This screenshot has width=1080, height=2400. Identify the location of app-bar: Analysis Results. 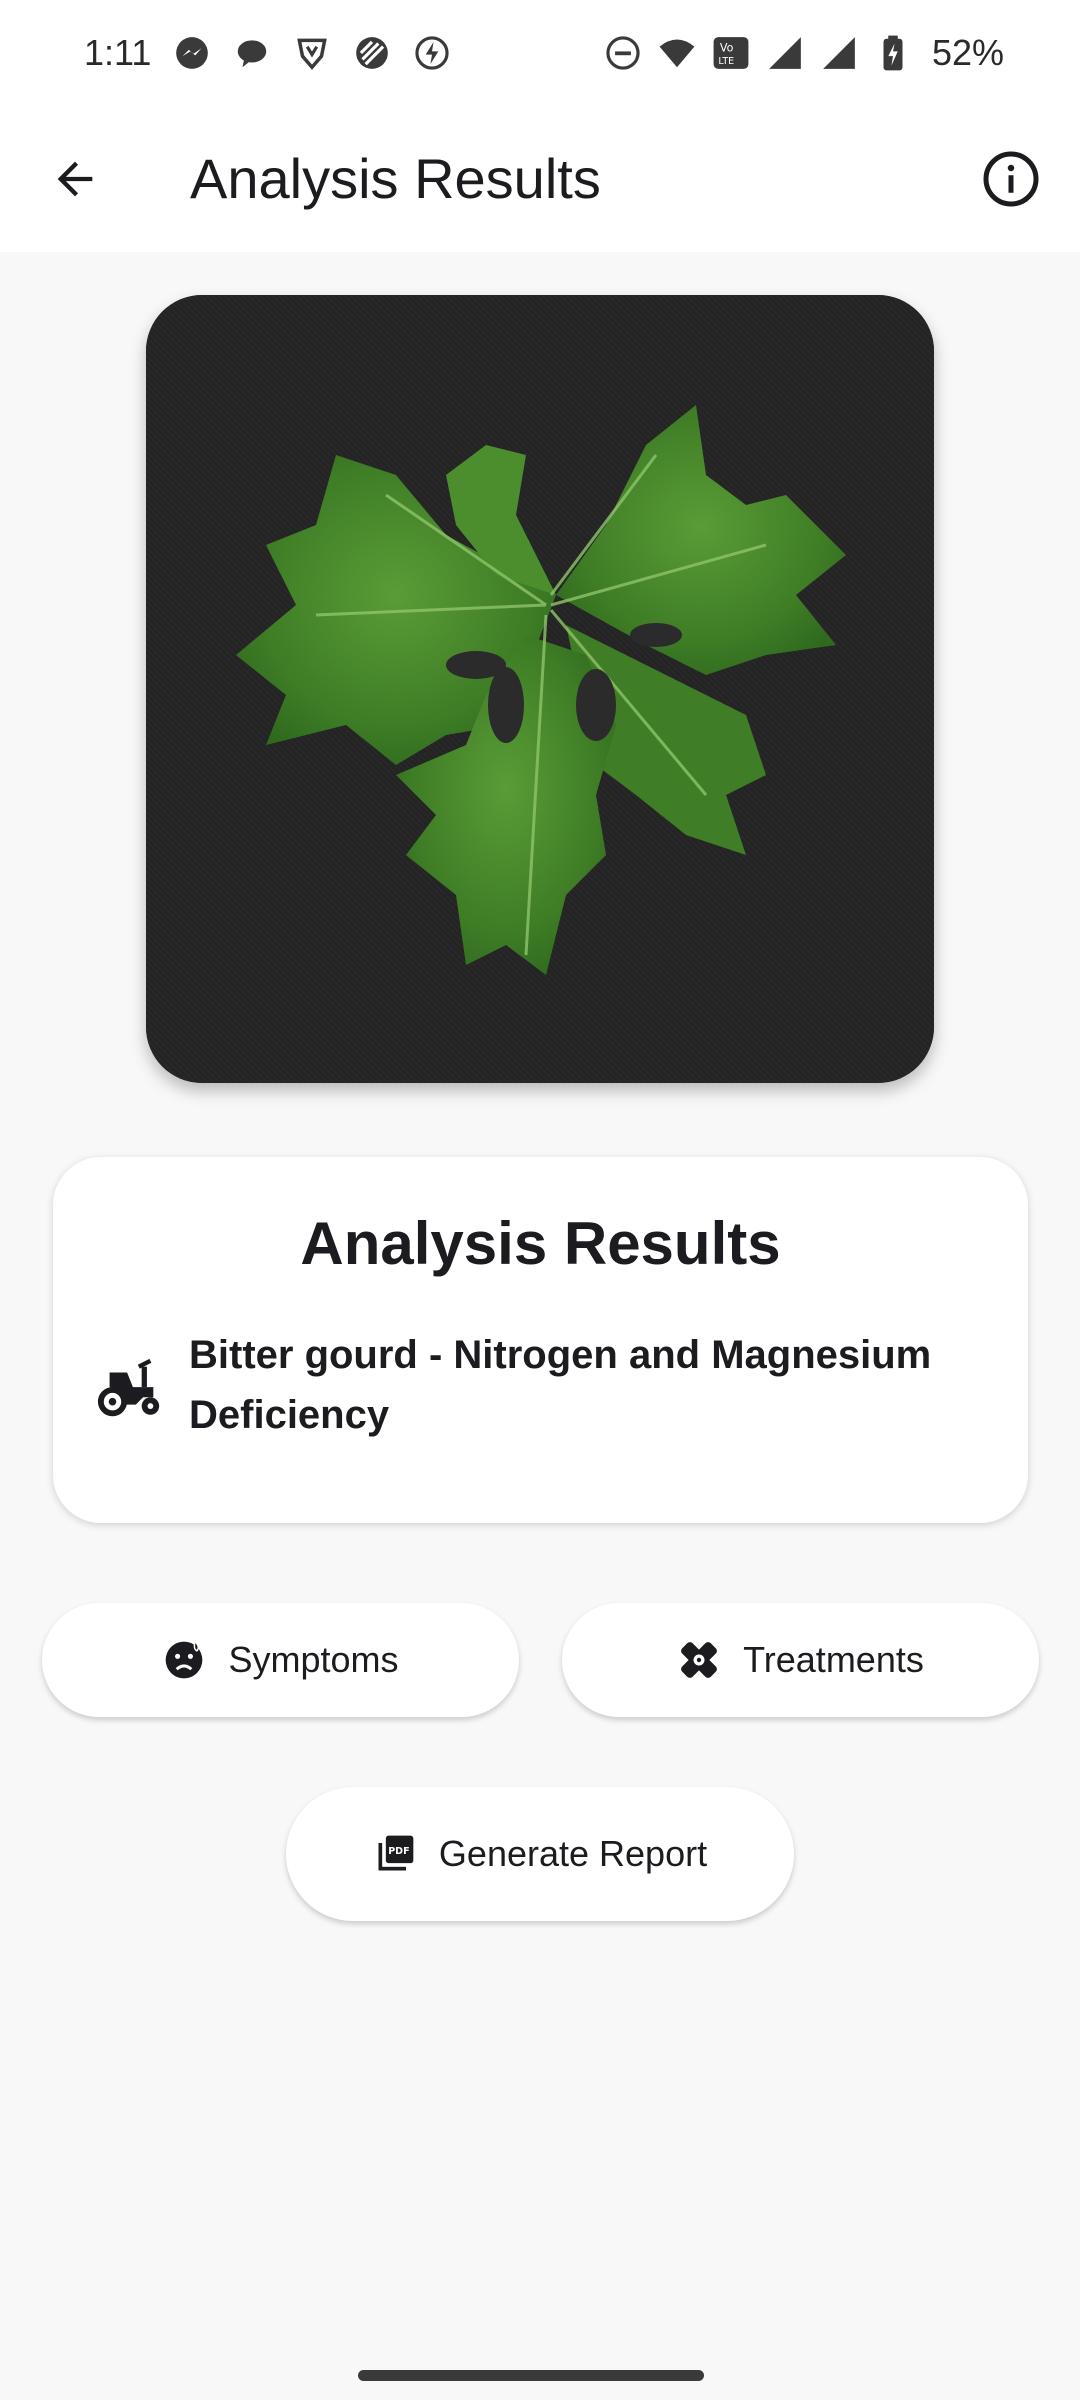
(540, 179).